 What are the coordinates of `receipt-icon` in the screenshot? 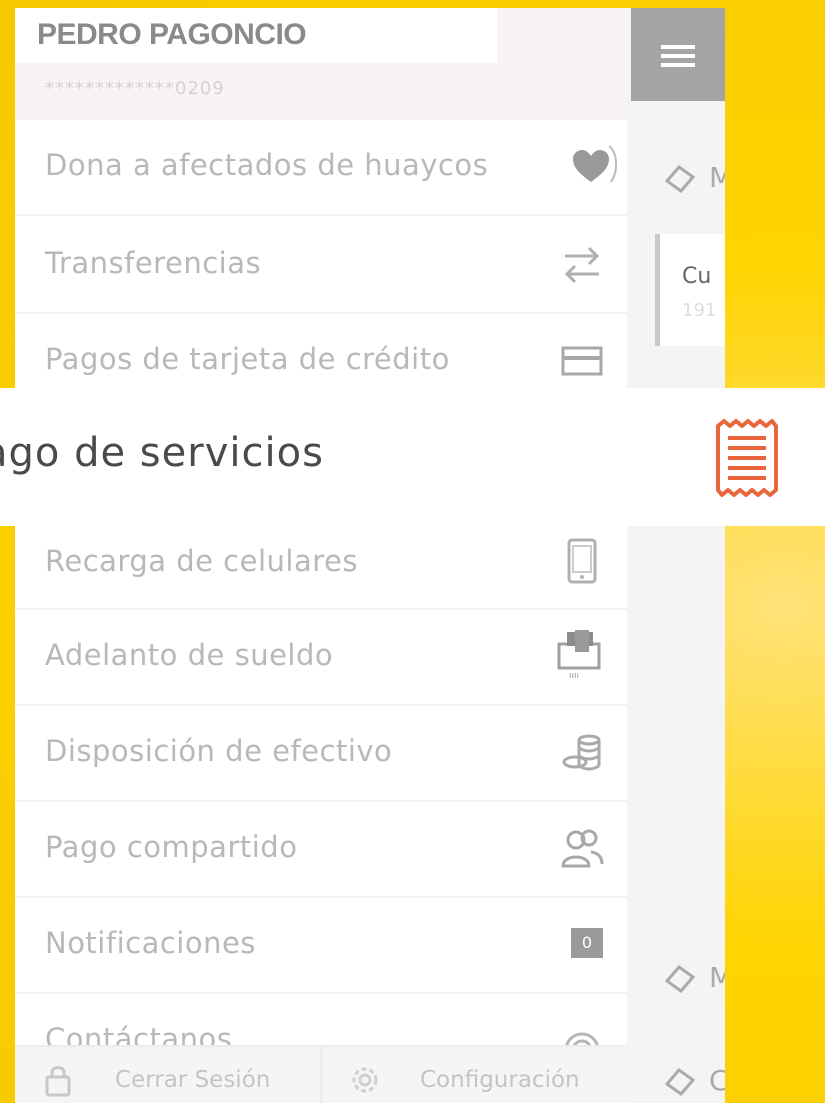 It's located at (747, 458).